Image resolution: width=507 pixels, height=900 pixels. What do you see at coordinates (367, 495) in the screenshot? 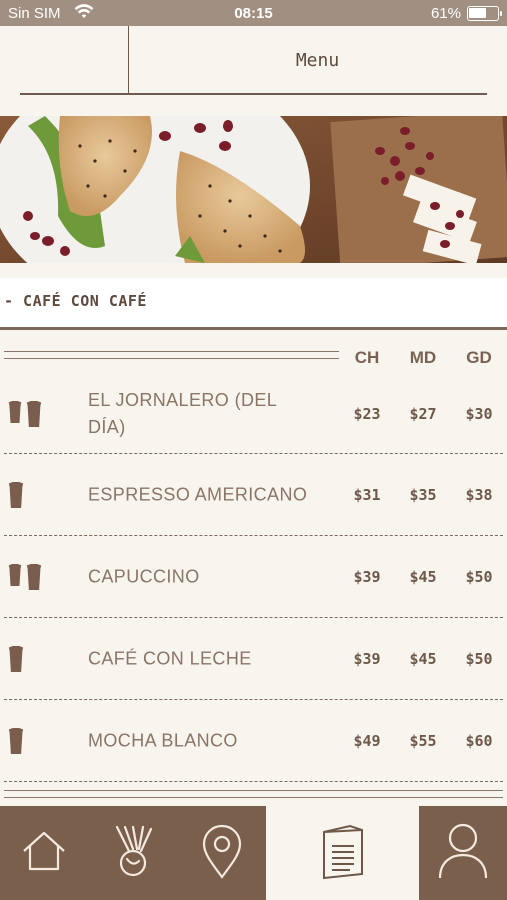
I see `price-ch: $31` at bounding box center [367, 495].